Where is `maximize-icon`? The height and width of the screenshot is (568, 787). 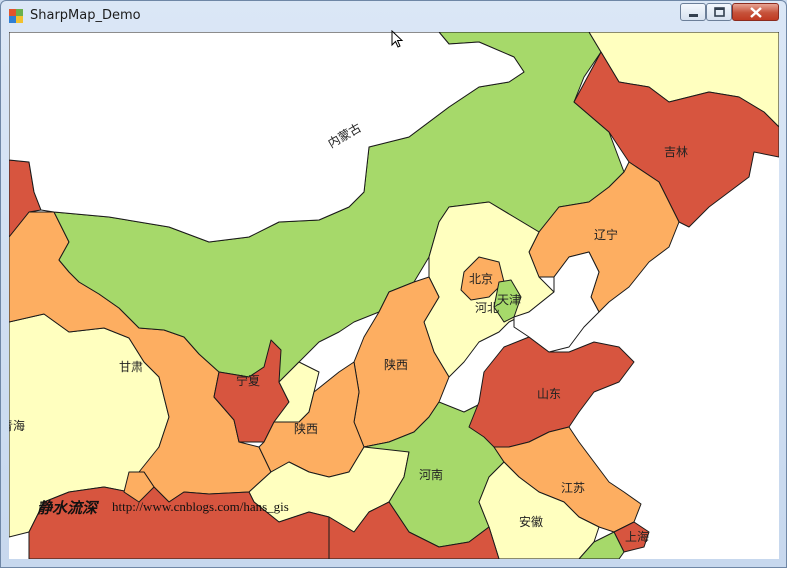 maximize-icon is located at coordinates (719, 12).